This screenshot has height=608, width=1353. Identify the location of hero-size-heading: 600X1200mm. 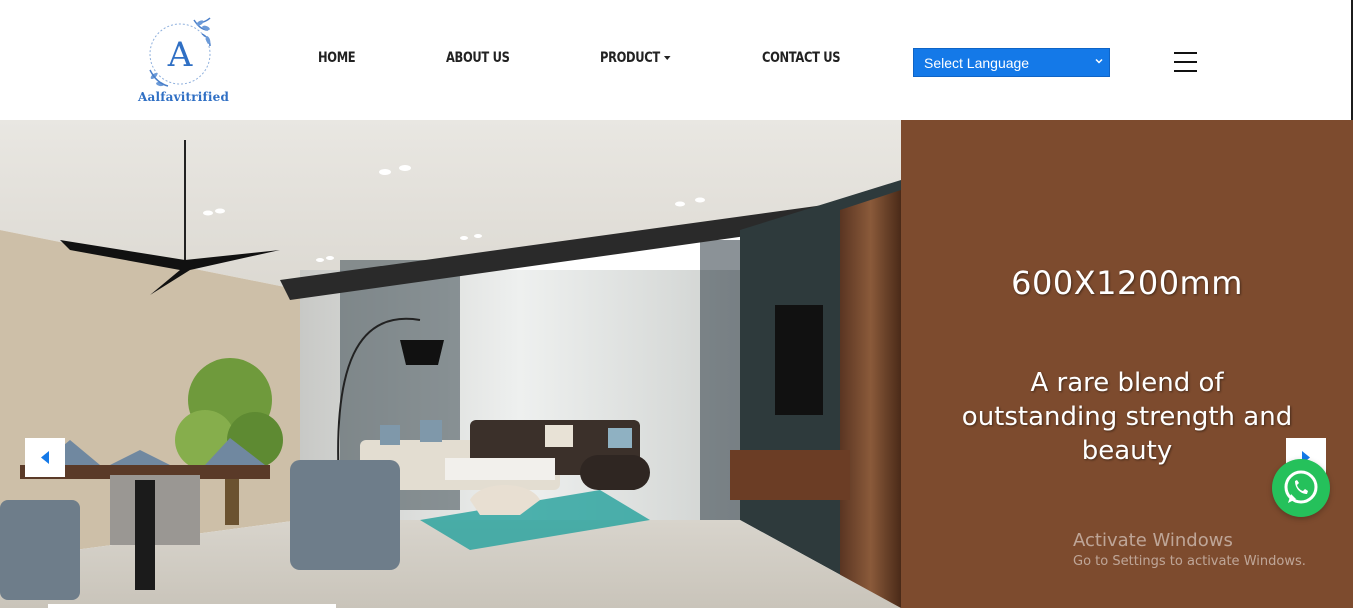
(1127, 283).